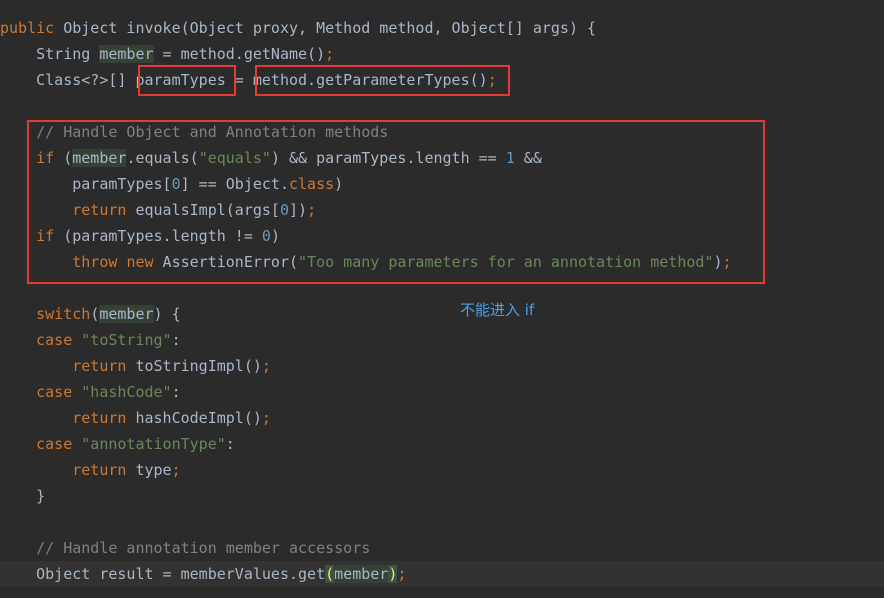 The image size is (884, 598). I want to click on code-text: equalsImpl(args[, so click(203, 210).